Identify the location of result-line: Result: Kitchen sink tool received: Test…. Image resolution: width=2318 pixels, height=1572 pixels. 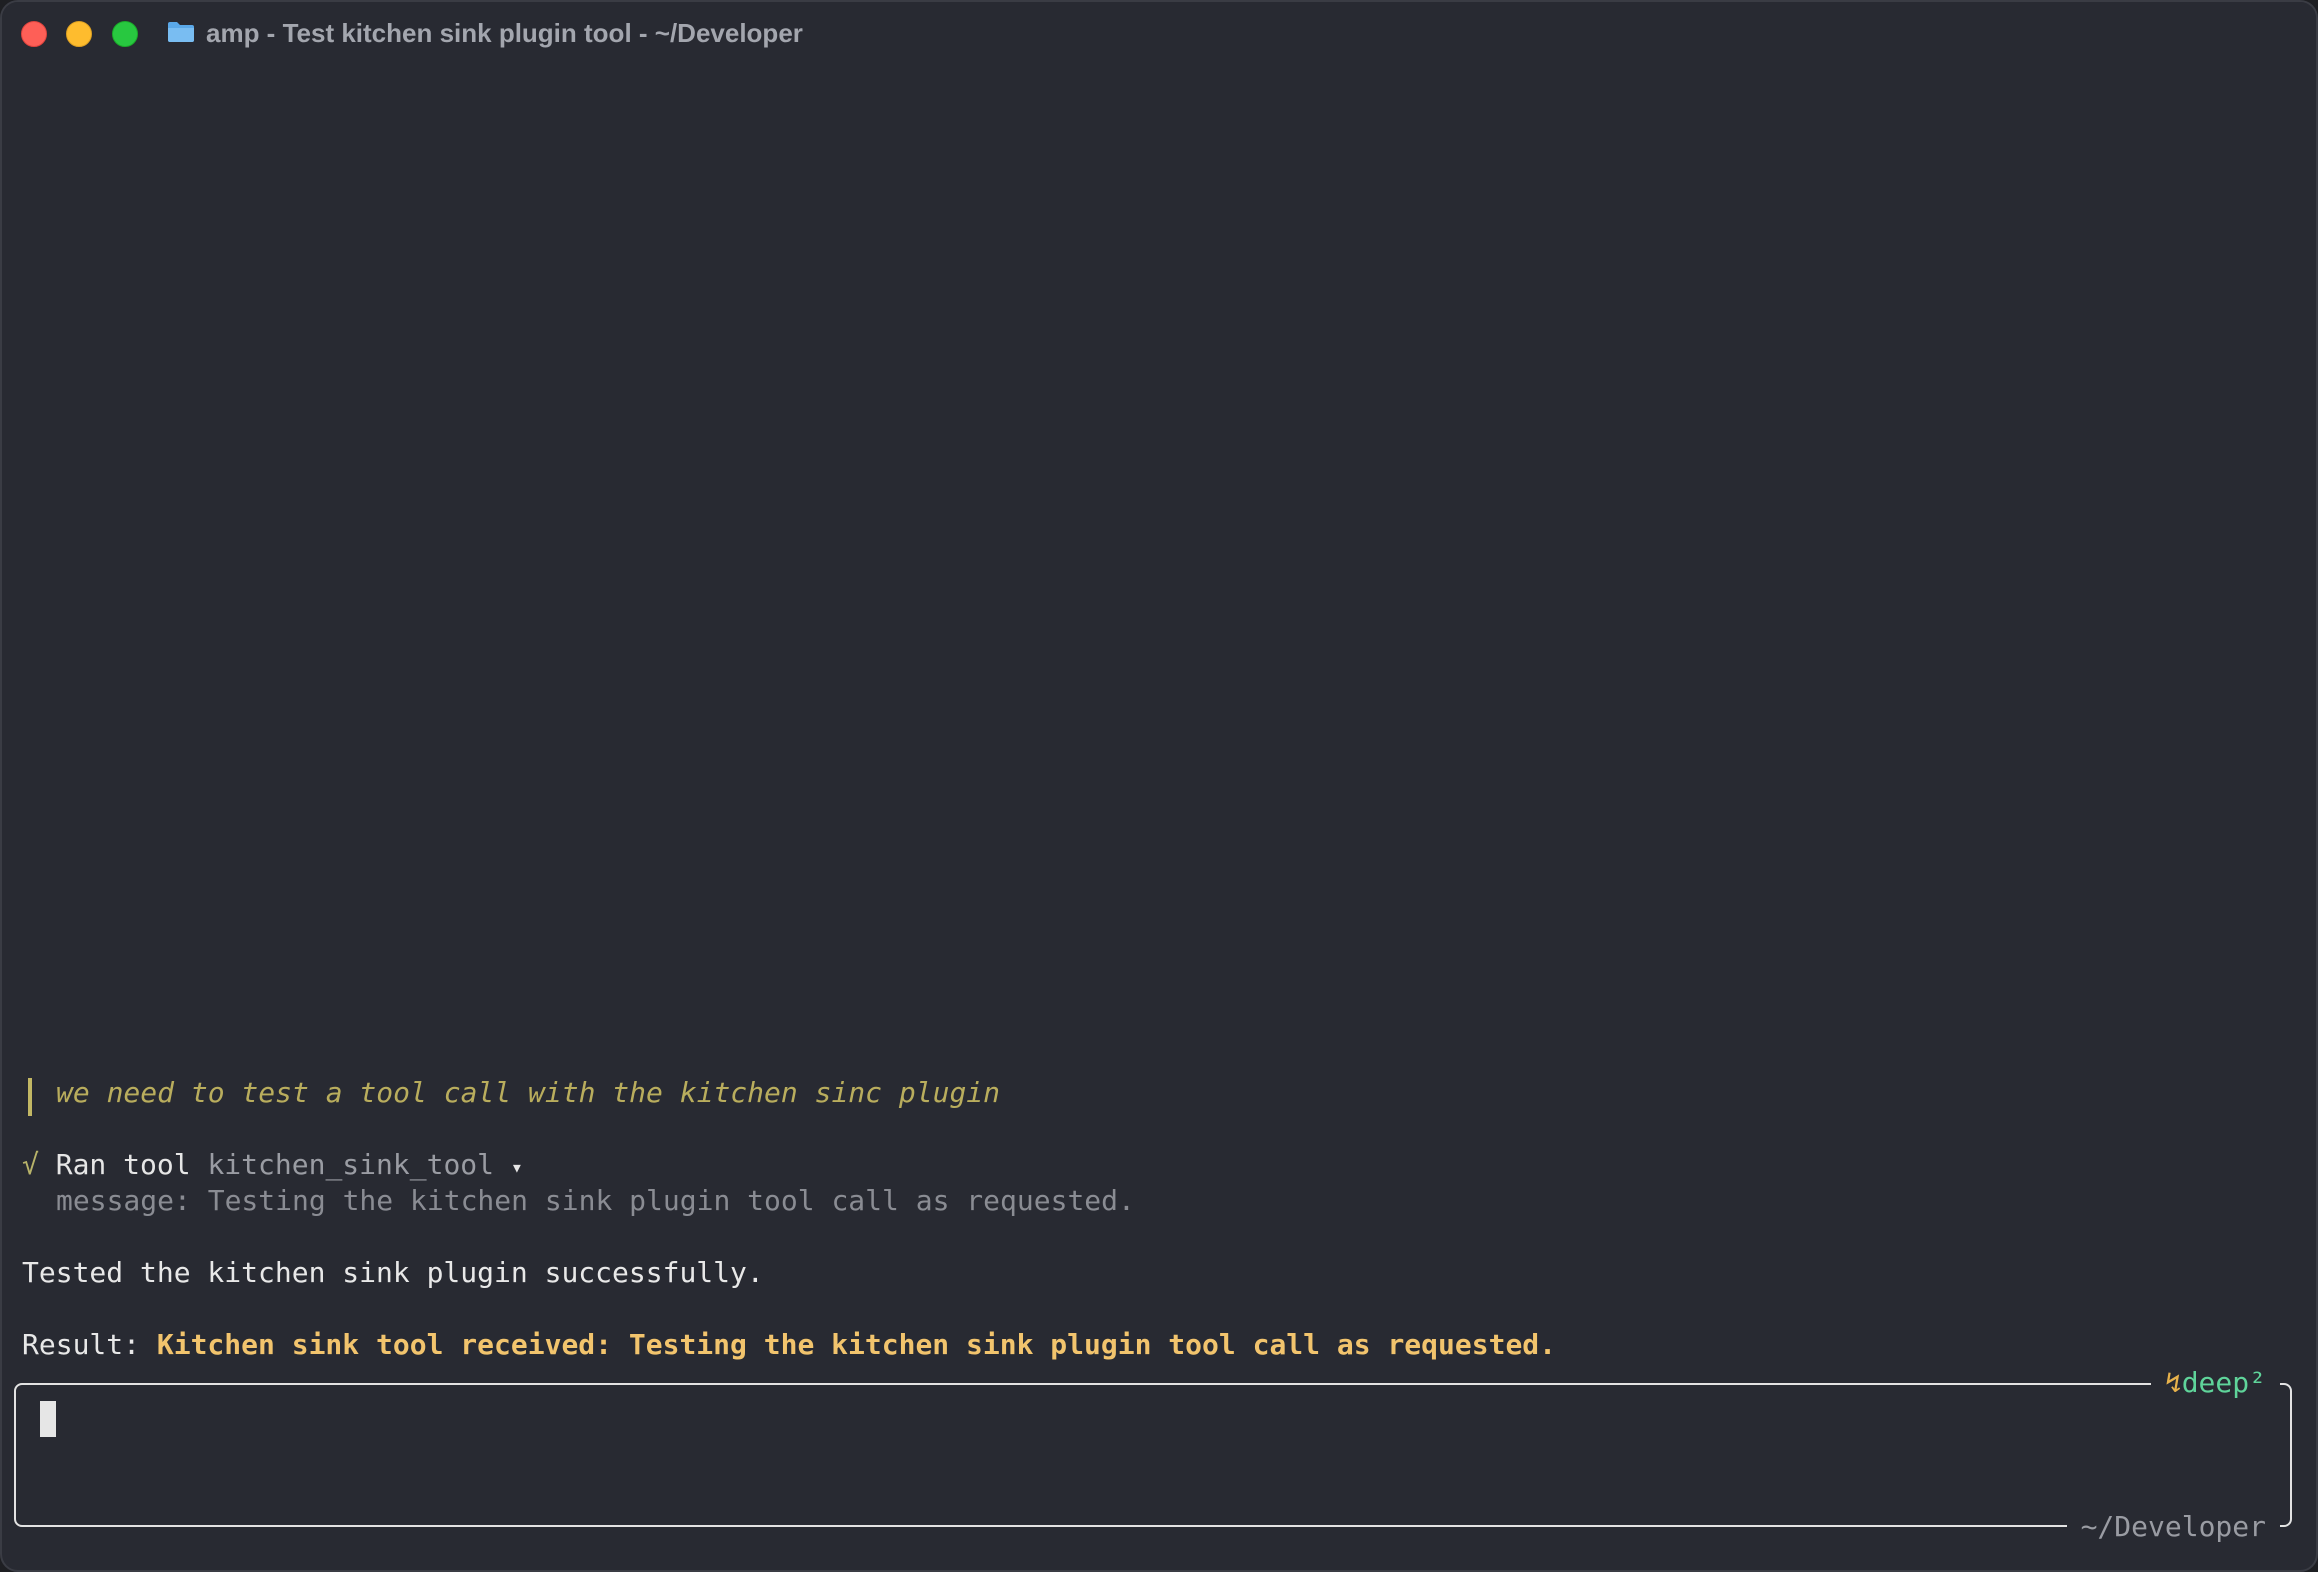
(789, 1344).